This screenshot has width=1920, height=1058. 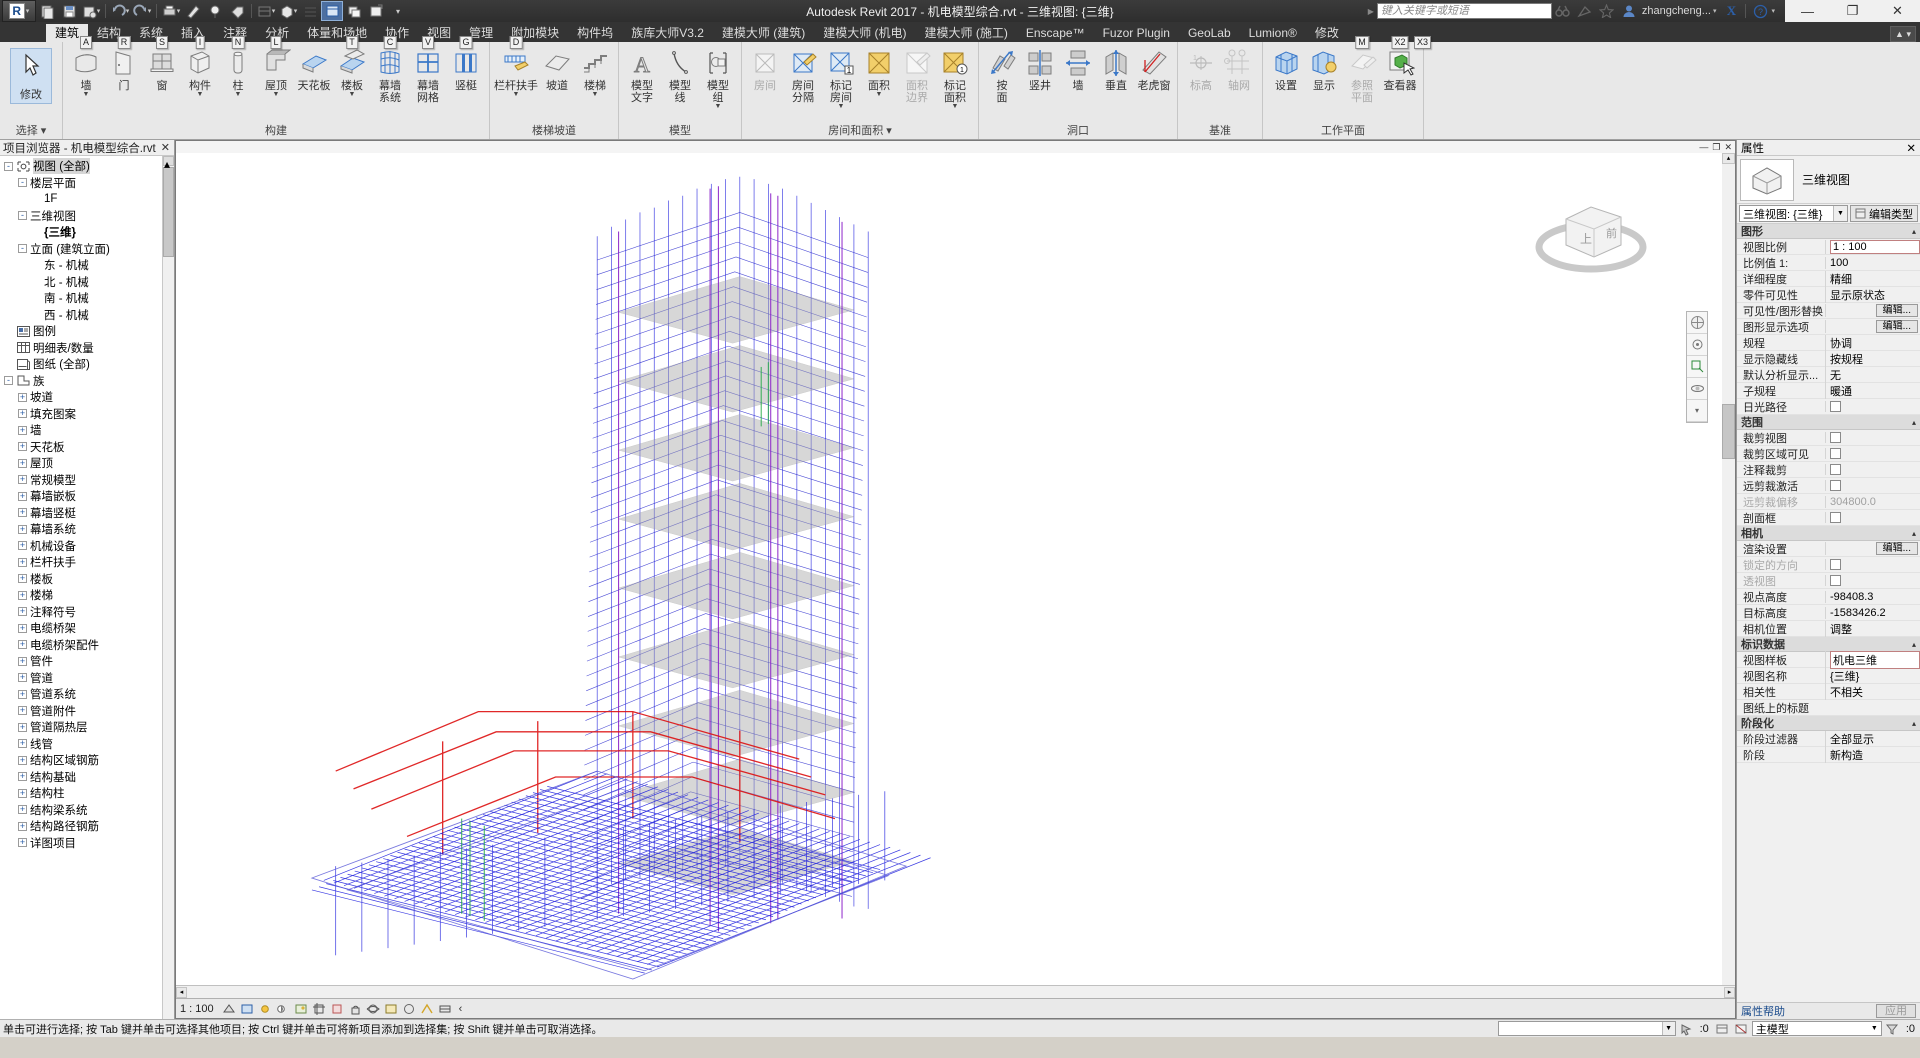 I want to click on property-value: -1583426.2, so click(x=1858, y=613).